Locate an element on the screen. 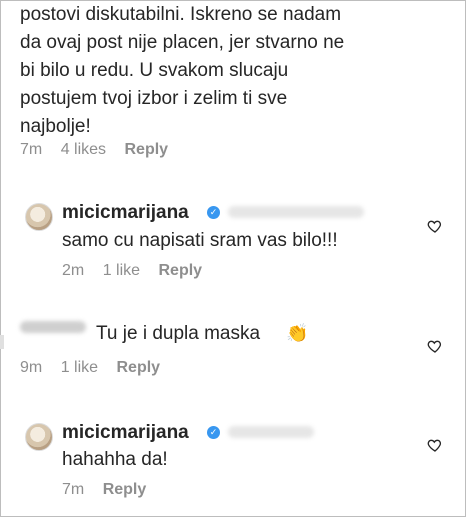 This screenshot has width=468, height=519. clapping-hands-icon: 👏 is located at coordinates (297, 333).